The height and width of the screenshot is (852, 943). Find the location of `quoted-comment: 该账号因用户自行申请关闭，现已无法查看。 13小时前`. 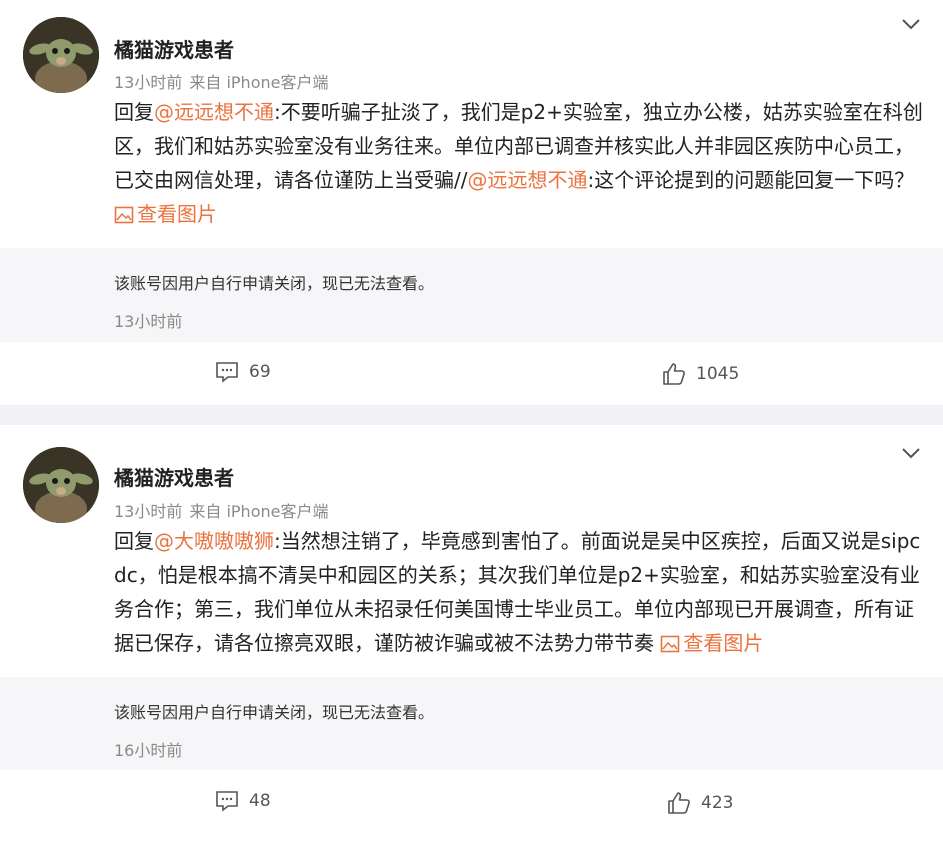

quoted-comment: 该账号因用户自行申请关闭，现已无法查看。 13小时前 is located at coordinates (471, 295).